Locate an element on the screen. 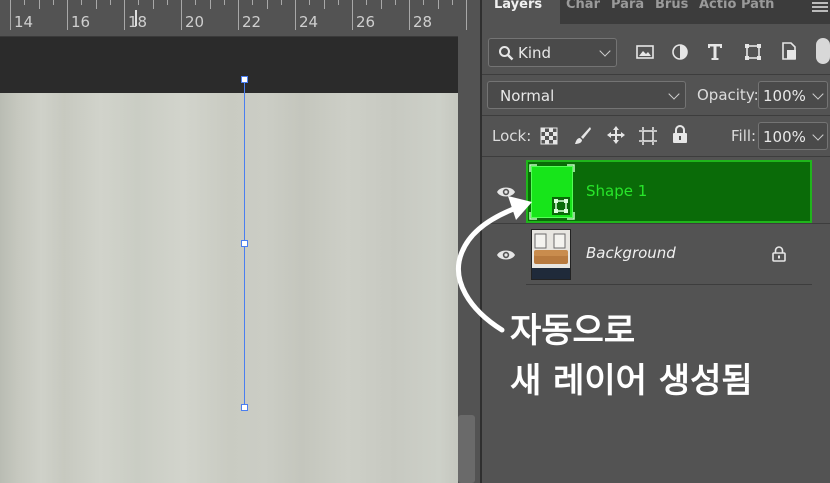  anchor-point-middle is located at coordinates (244, 243).